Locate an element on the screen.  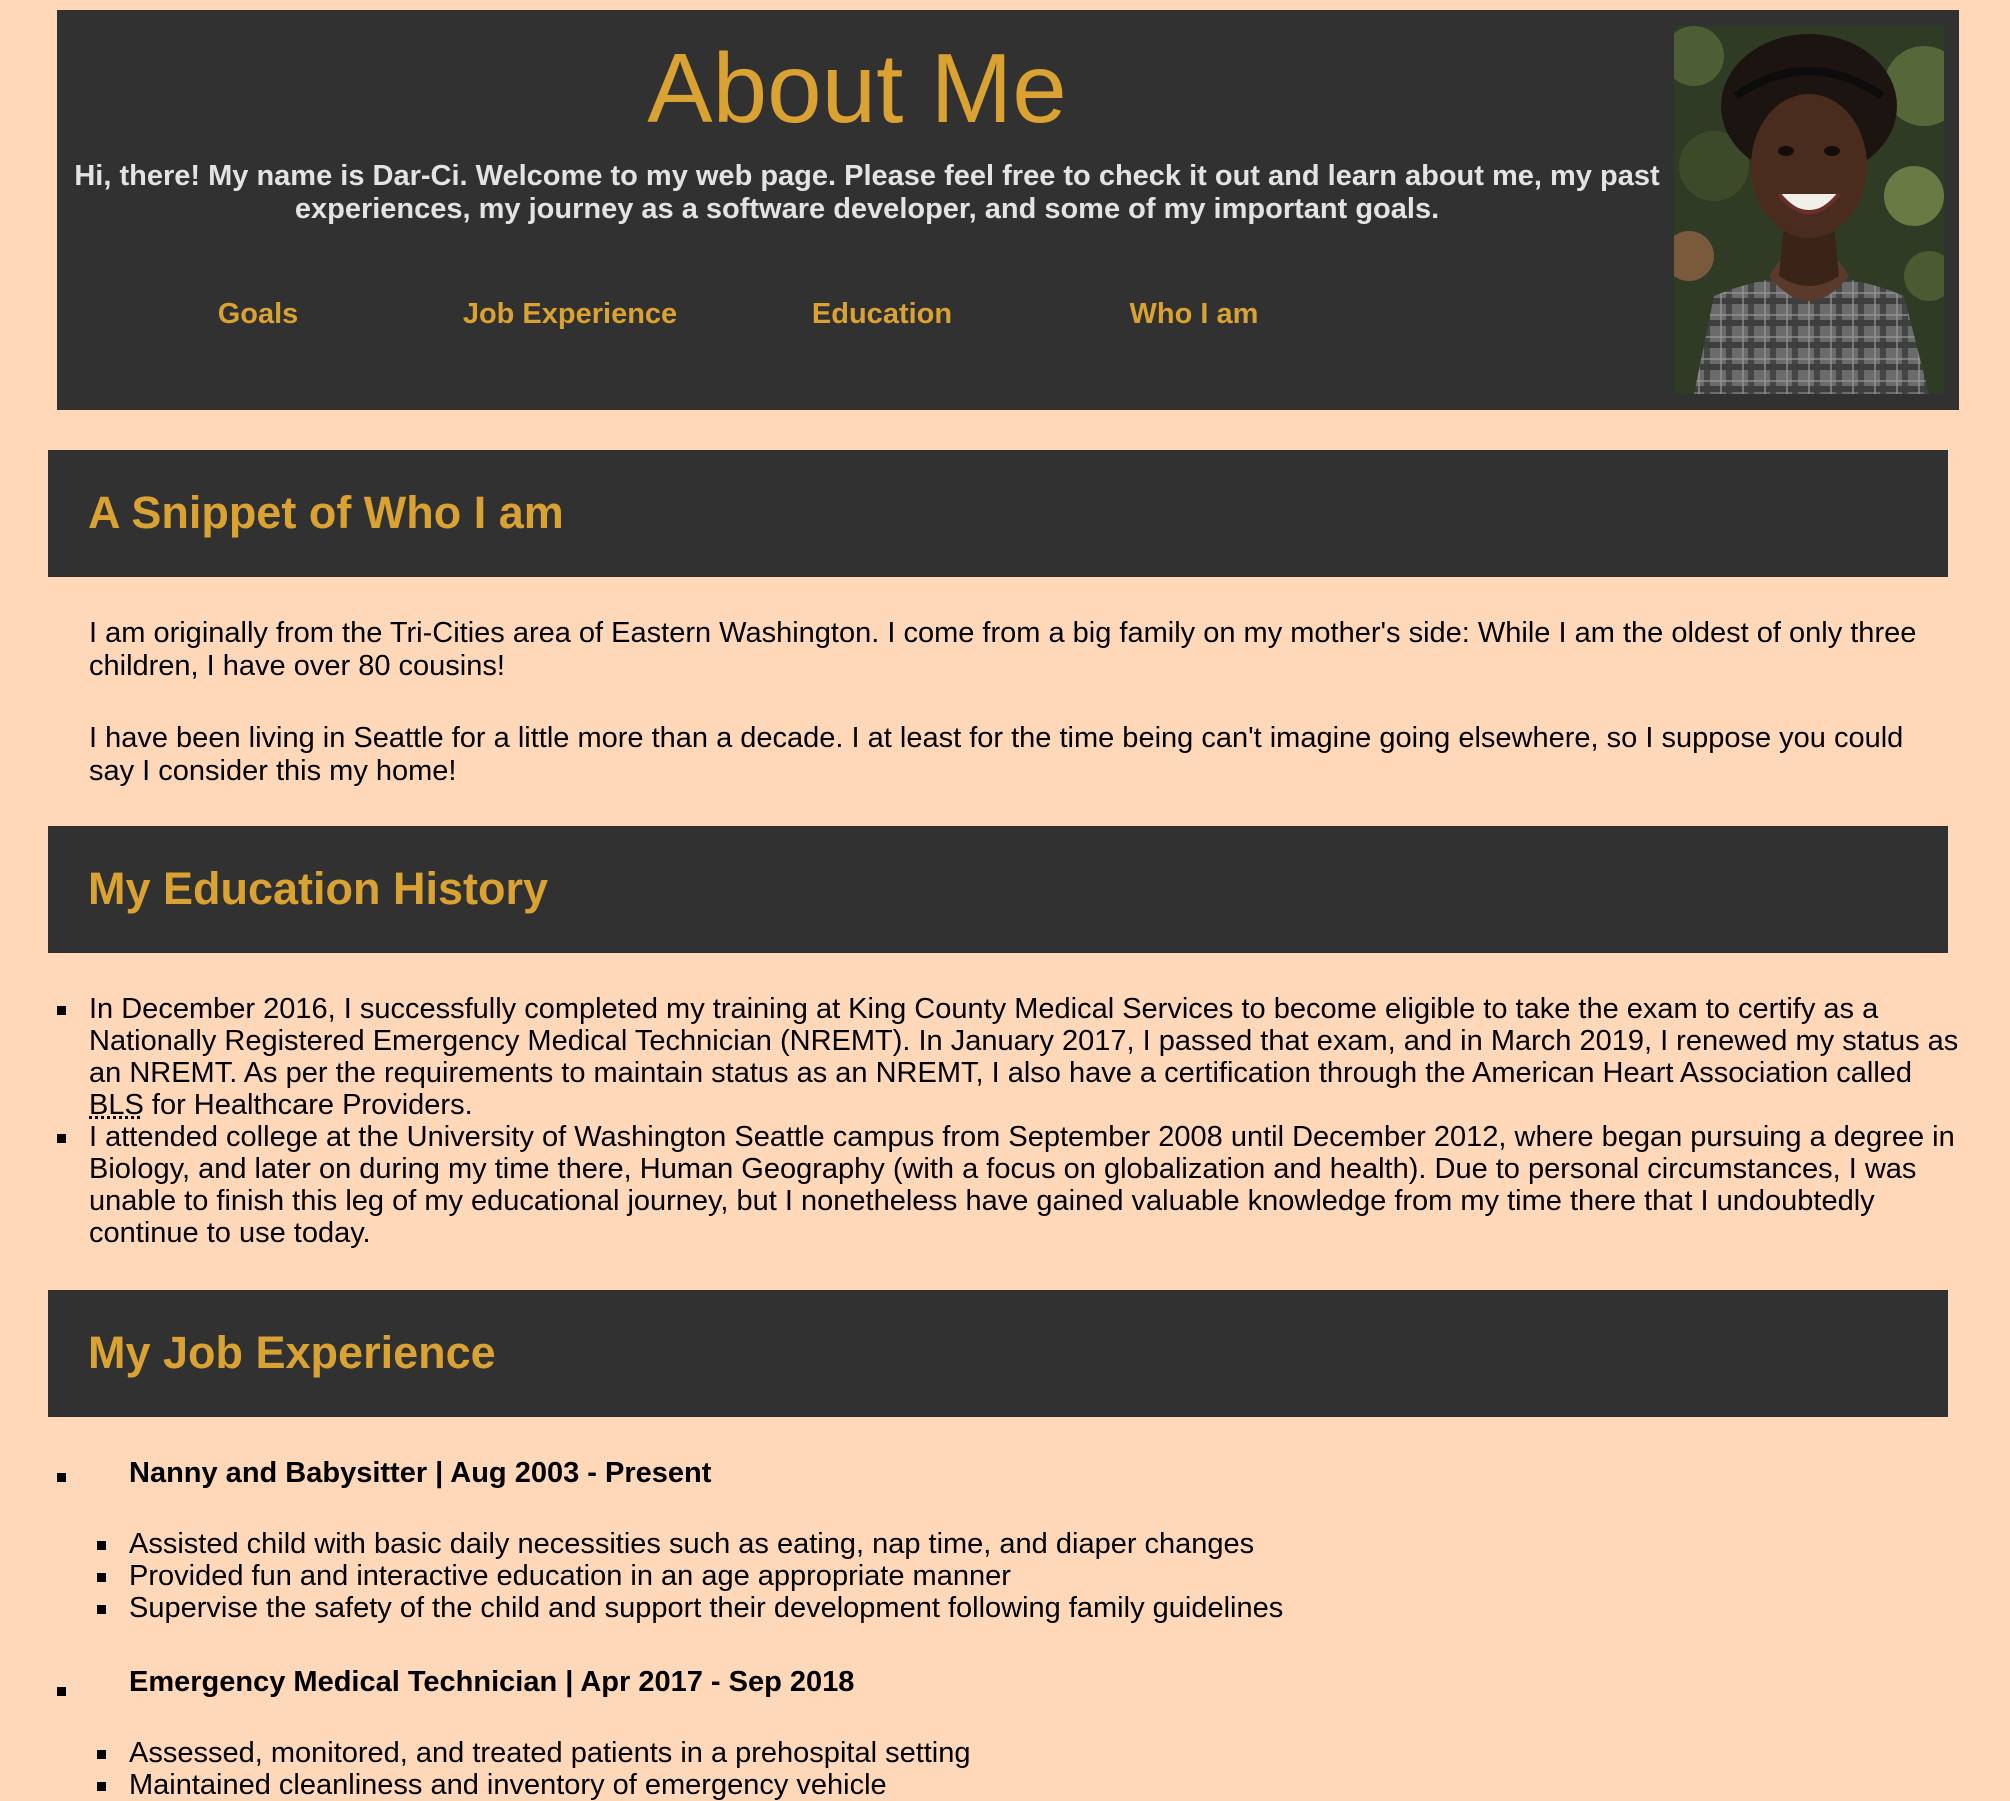
section-header-job-experience: My Job Experience is located at coordinates (998, 1353).